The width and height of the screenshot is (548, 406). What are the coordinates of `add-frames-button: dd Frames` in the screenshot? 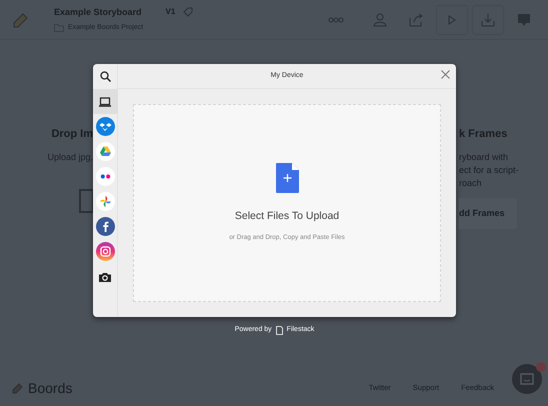 It's located at (488, 213).